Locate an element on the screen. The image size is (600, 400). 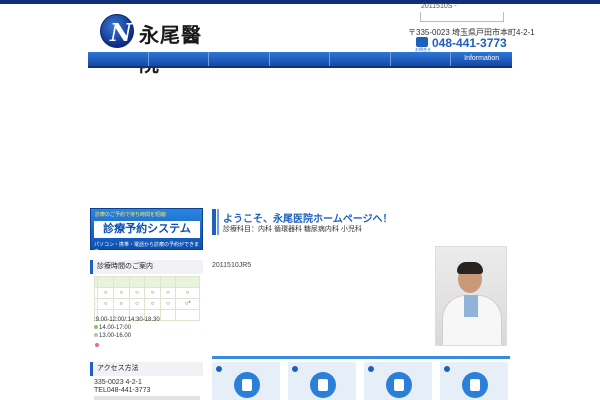
pink-dot-icon is located at coordinates (97, 345).